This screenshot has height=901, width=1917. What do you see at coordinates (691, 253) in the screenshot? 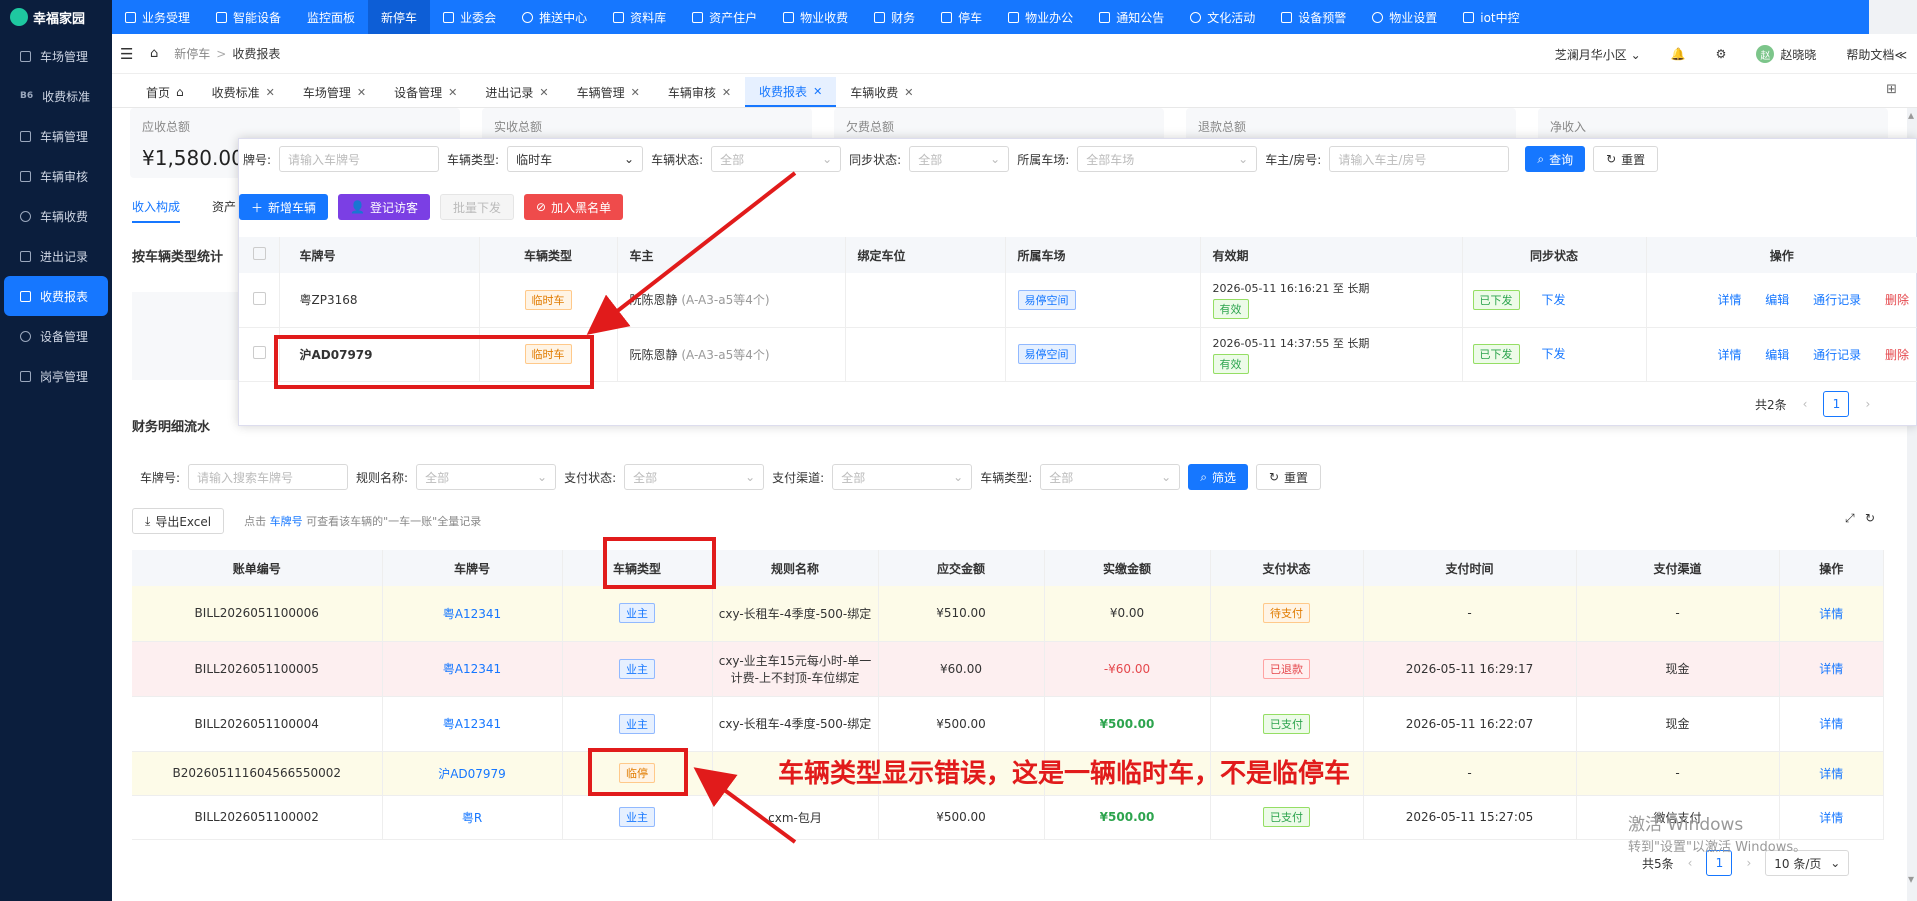
I see `arrow-to-overlay-row` at bounding box center [691, 253].